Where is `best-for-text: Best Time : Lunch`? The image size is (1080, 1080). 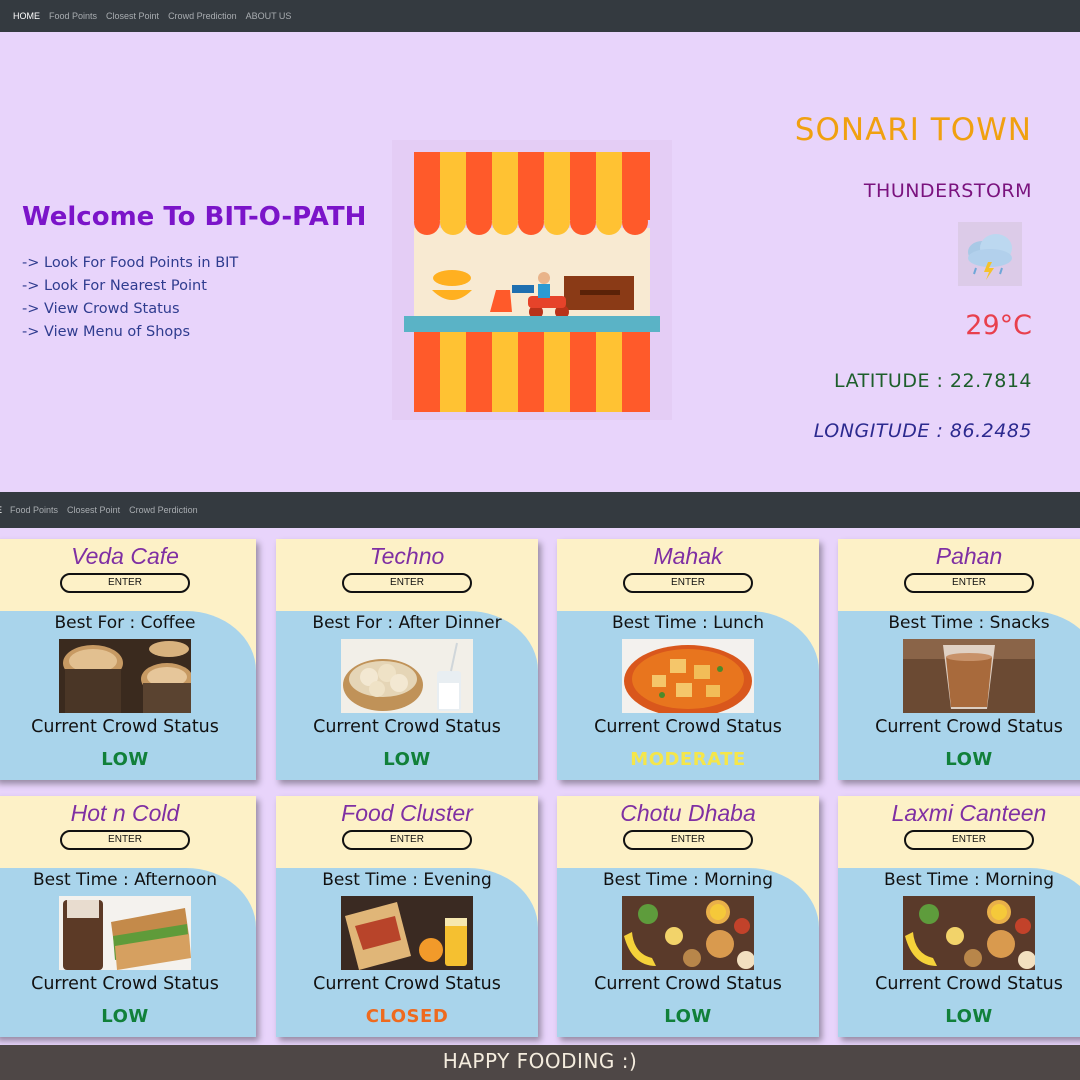
best-for-text: Best Time : Lunch is located at coordinates (688, 623).